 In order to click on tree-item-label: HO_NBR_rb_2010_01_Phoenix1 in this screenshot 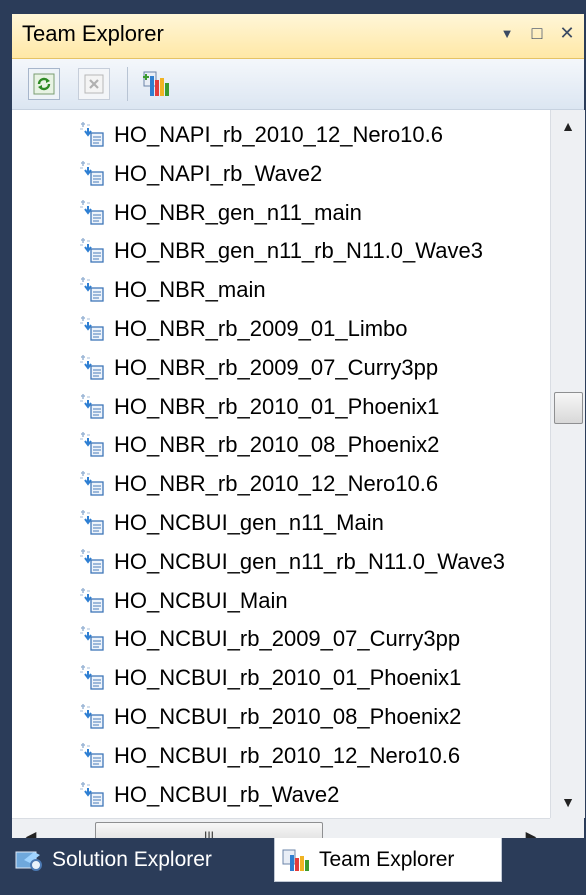, I will do `click(277, 406)`.